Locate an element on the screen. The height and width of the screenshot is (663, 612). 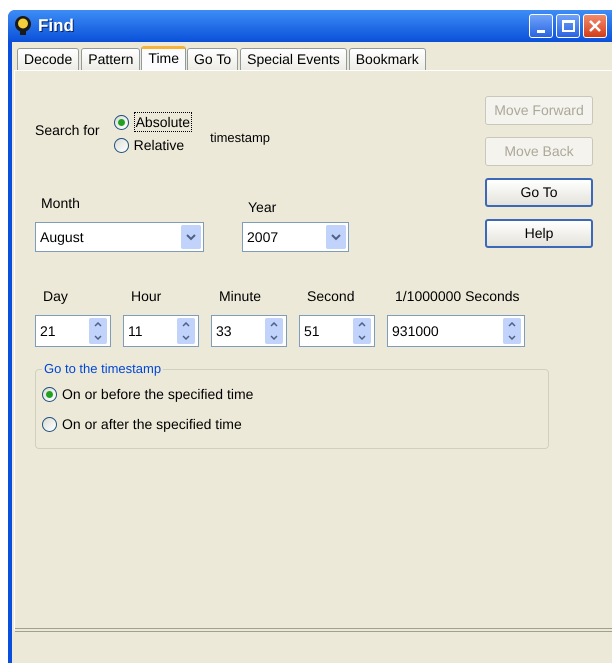
spin-field: 11 is located at coordinates (161, 331).